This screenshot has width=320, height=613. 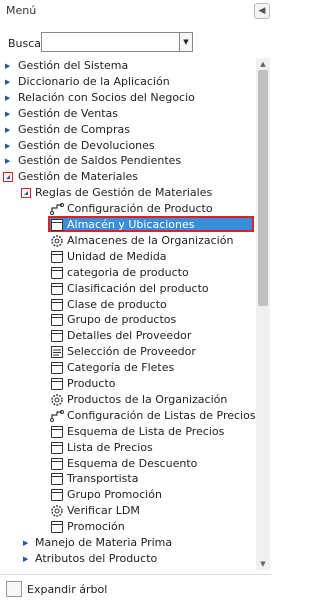 I want to click on tree-item: Selección de Proveedor, so click(x=128, y=352).